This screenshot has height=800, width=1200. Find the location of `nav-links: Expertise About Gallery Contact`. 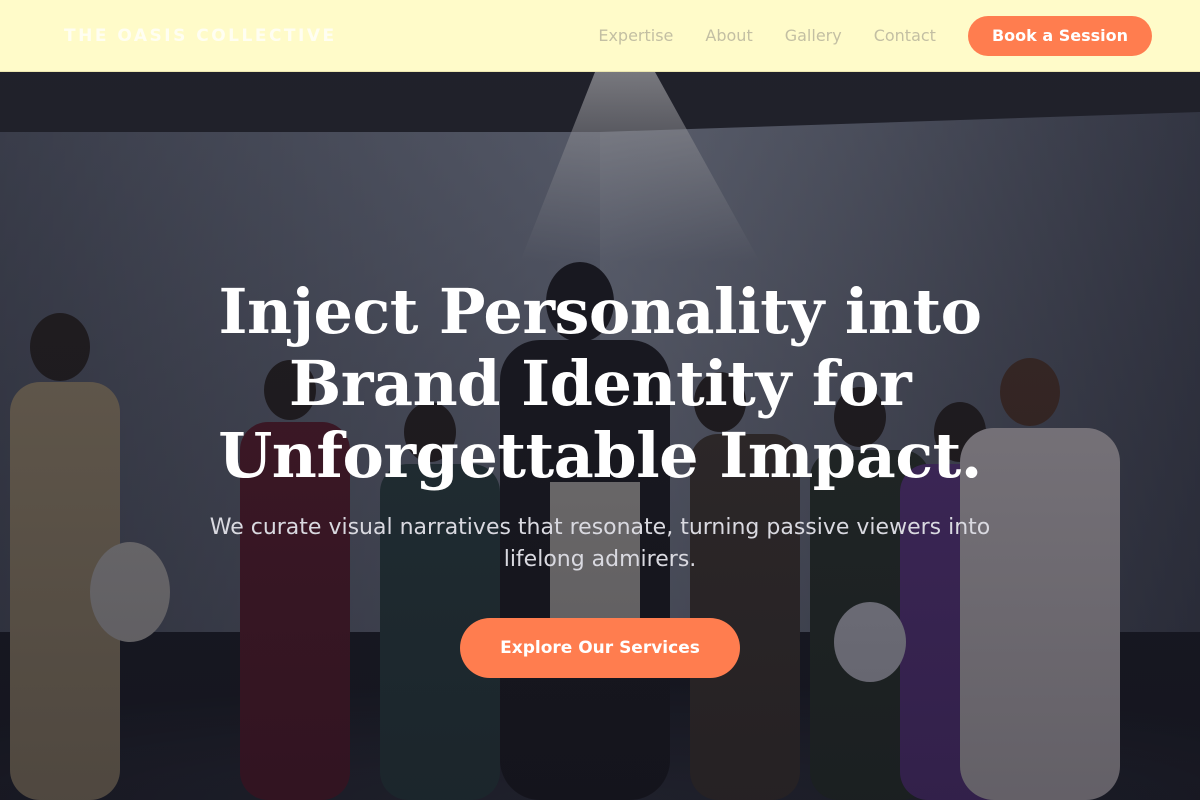

nav-links: Expertise About Gallery Contact is located at coordinates (767, 35).